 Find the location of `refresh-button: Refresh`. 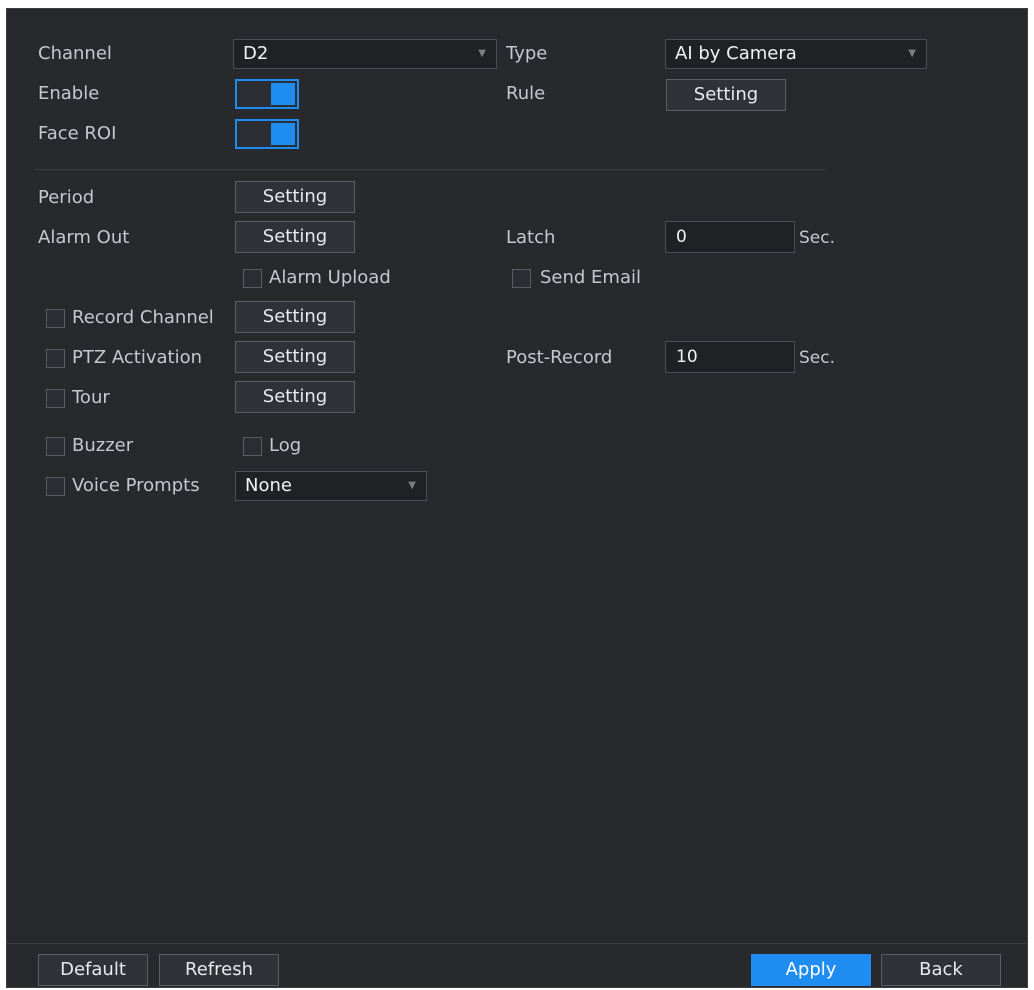

refresh-button: Refresh is located at coordinates (219, 970).